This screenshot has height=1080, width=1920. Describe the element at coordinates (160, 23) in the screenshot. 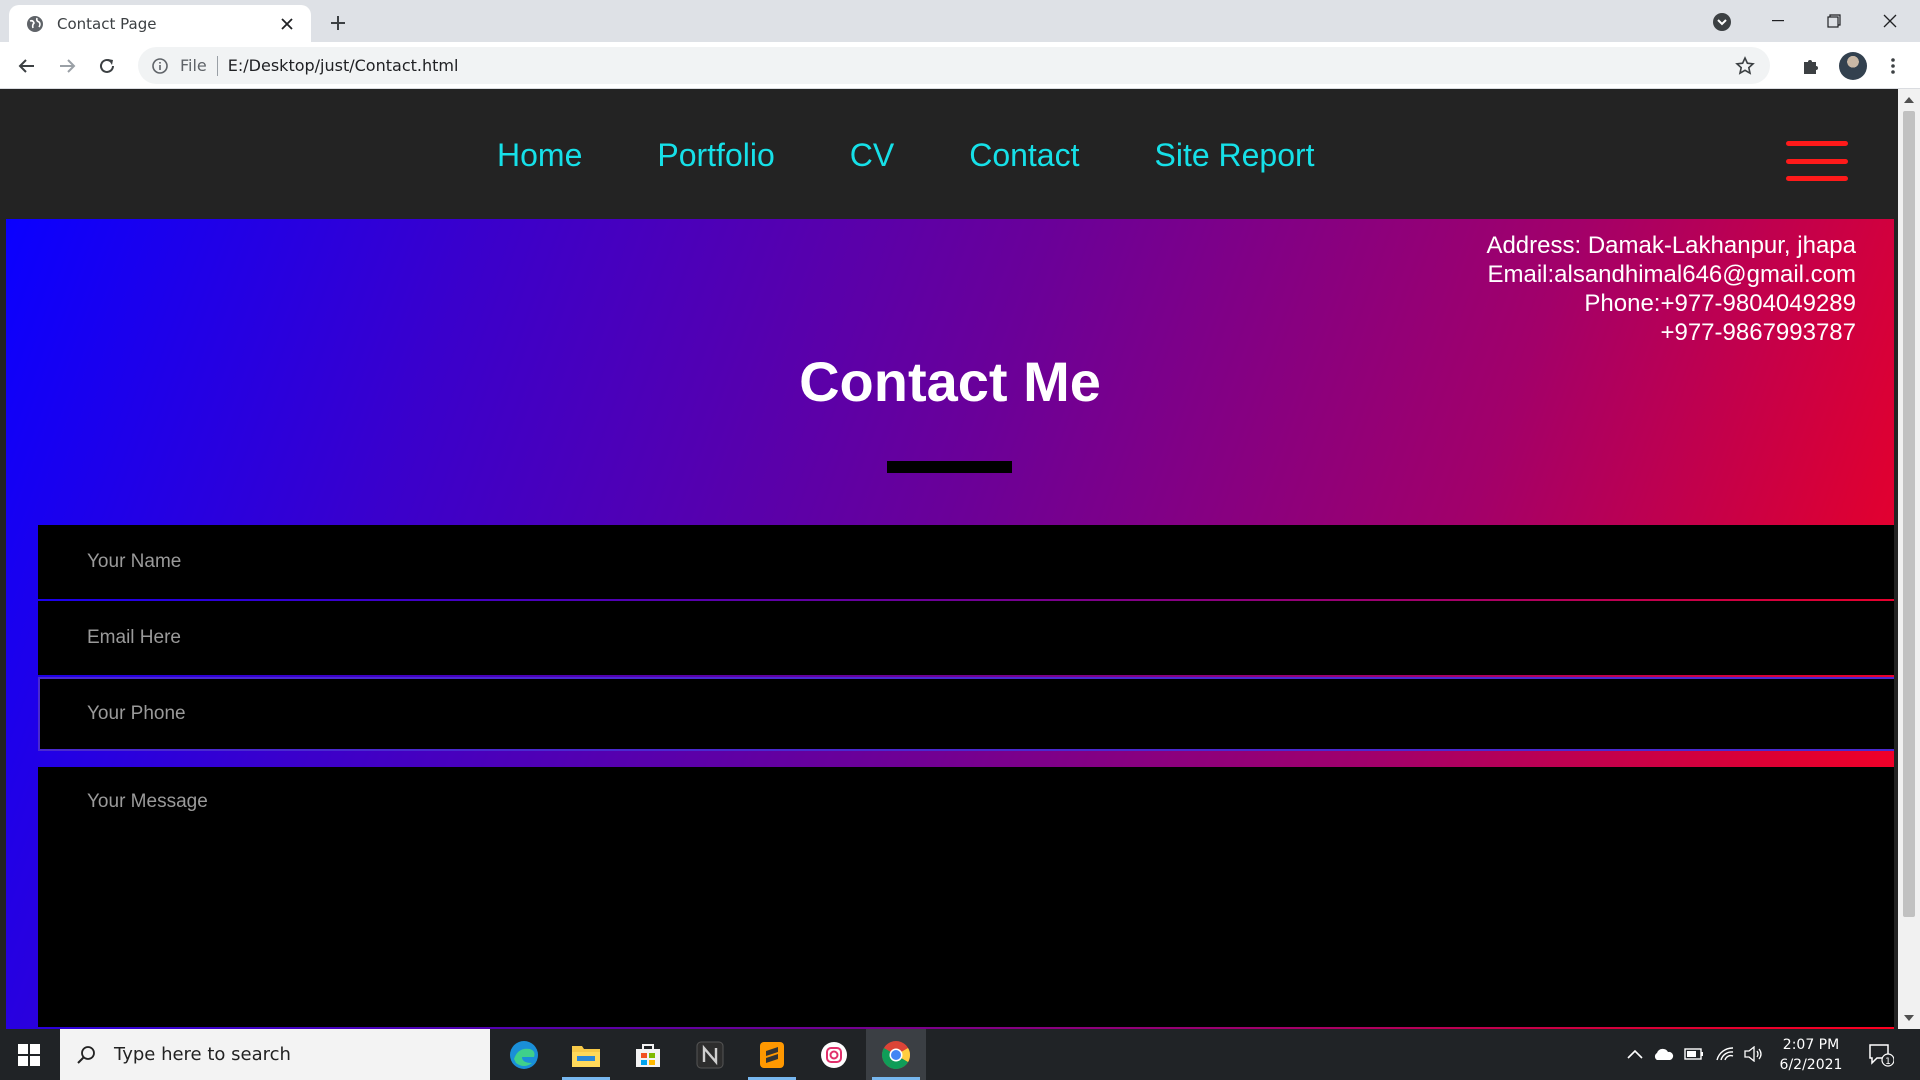

I see `browser-tab: Contact Page` at that location.